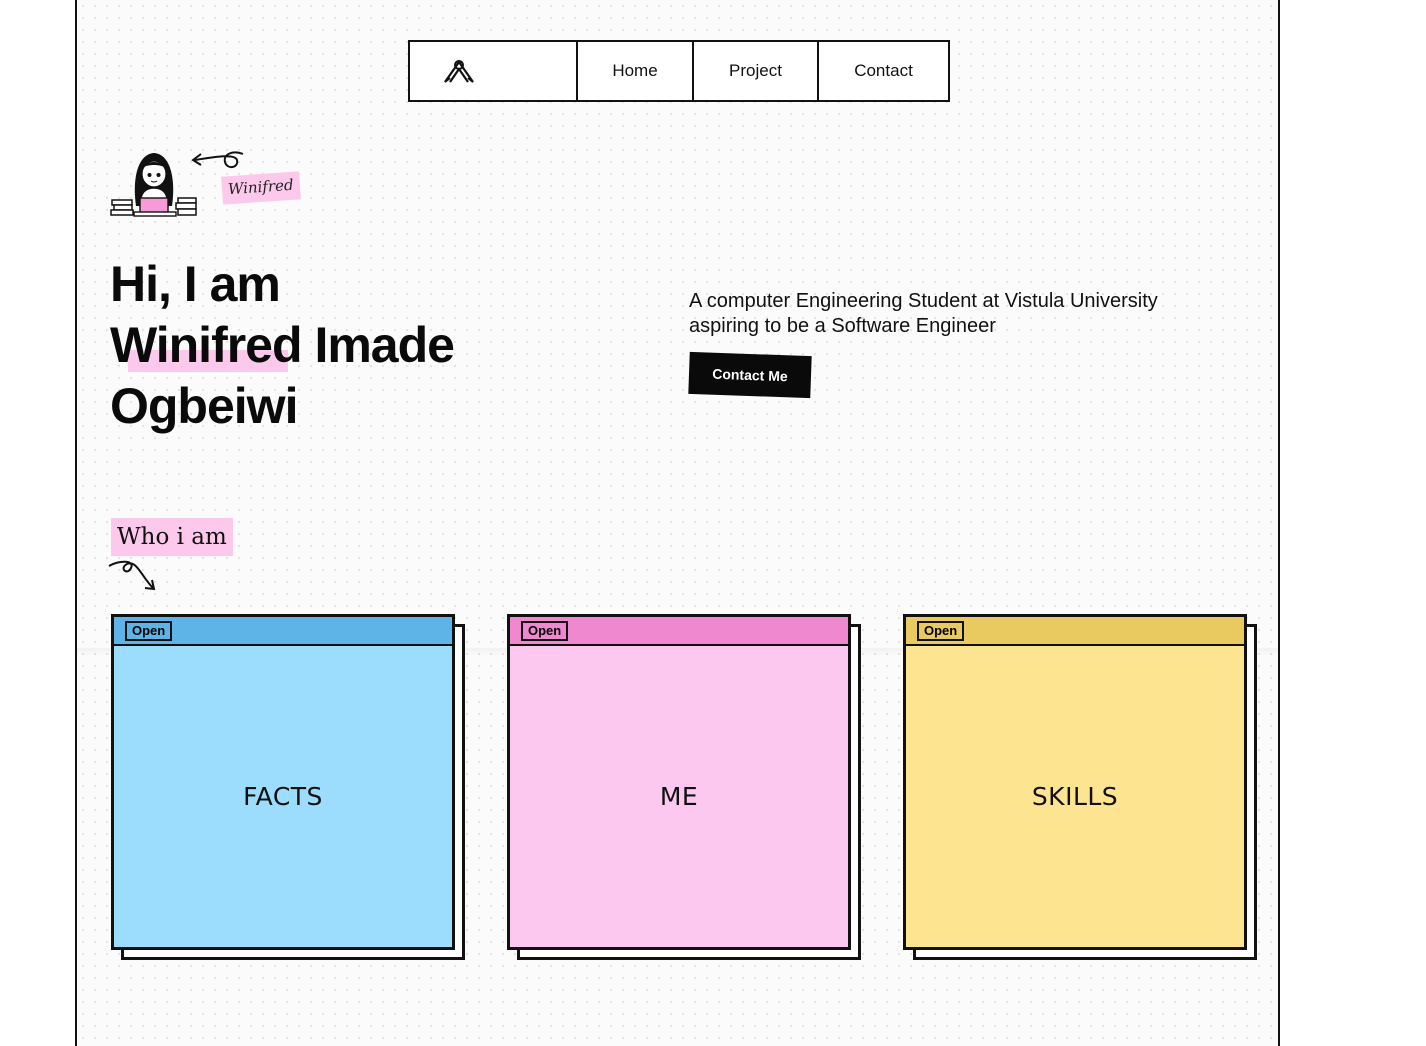  I want to click on me-card-window: Open ME, so click(679, 782).